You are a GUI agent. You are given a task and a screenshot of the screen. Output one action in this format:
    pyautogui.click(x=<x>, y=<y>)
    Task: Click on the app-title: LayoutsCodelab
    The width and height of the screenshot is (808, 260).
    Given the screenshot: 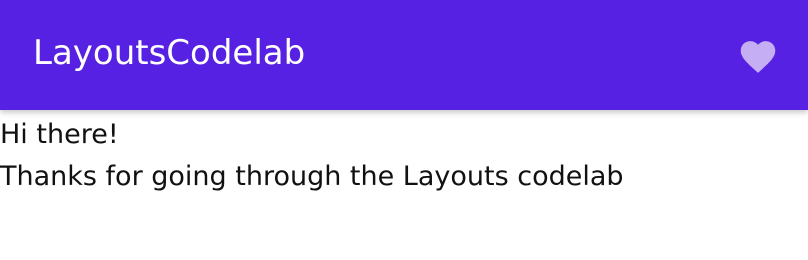 What is the action you would take?
    pyautogui.click(x=169, y=53)
    